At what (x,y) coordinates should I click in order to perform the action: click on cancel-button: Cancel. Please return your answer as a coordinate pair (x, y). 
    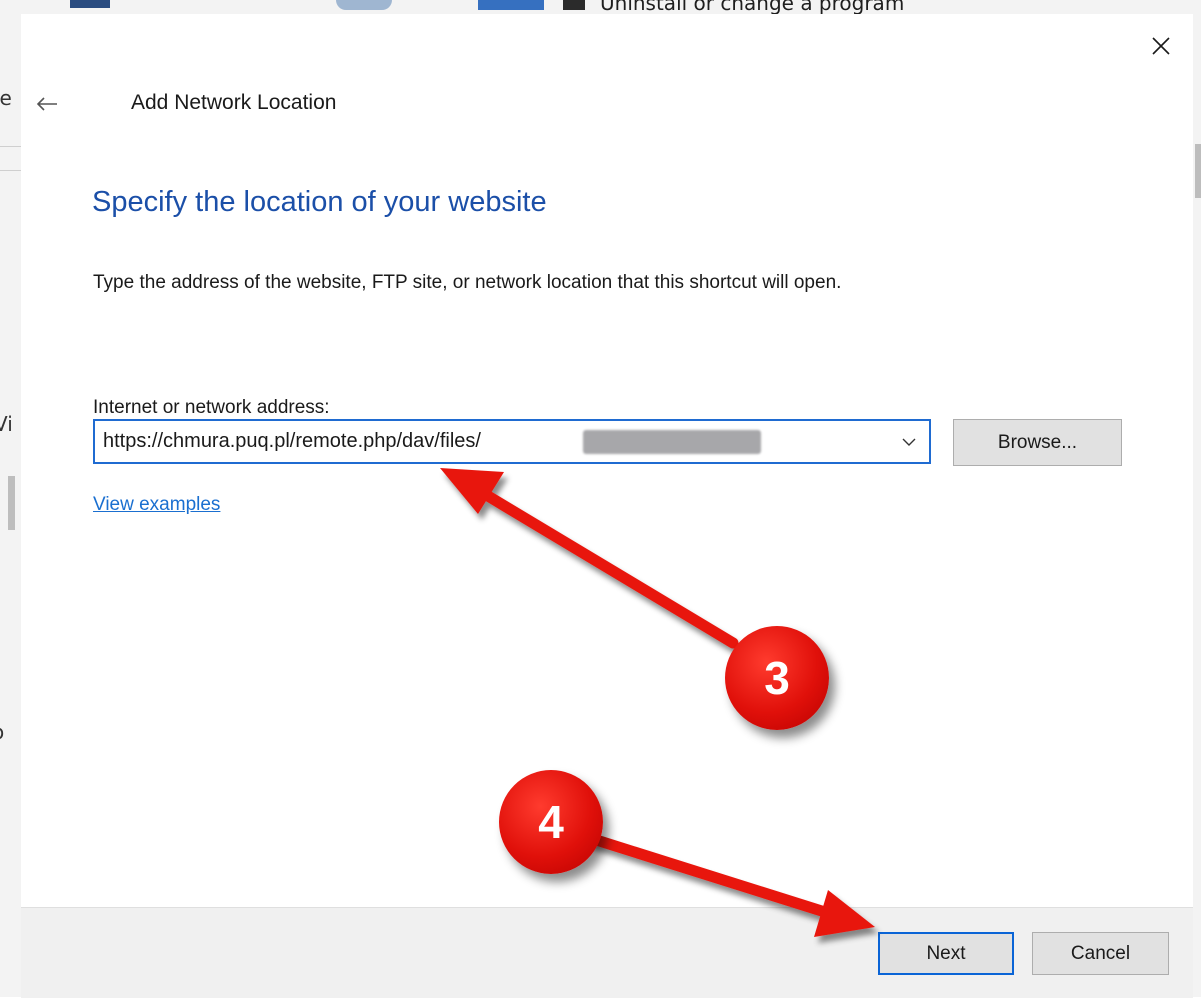
    Looking at the image, I should click on (1100, 953).